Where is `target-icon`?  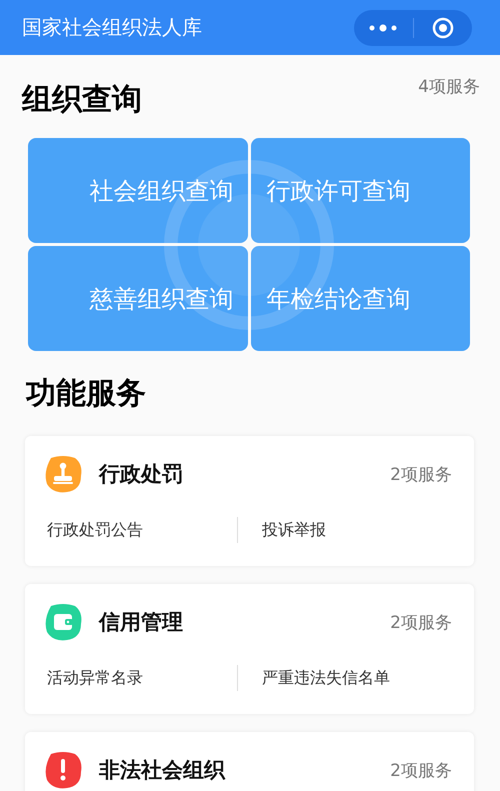 target-icon is located at coordinates (443, 27).